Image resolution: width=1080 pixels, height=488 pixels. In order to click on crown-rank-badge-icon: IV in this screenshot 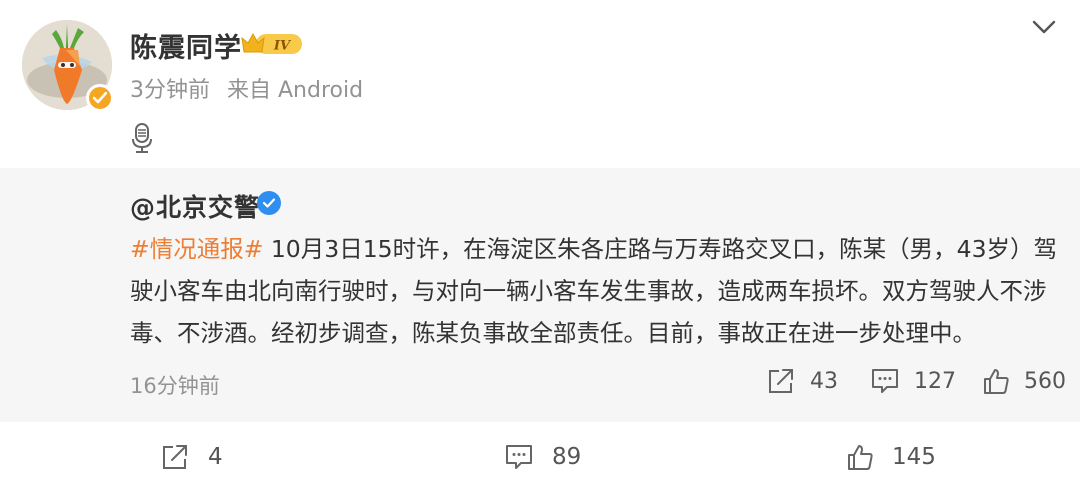, I will do `click(272, 44)`.